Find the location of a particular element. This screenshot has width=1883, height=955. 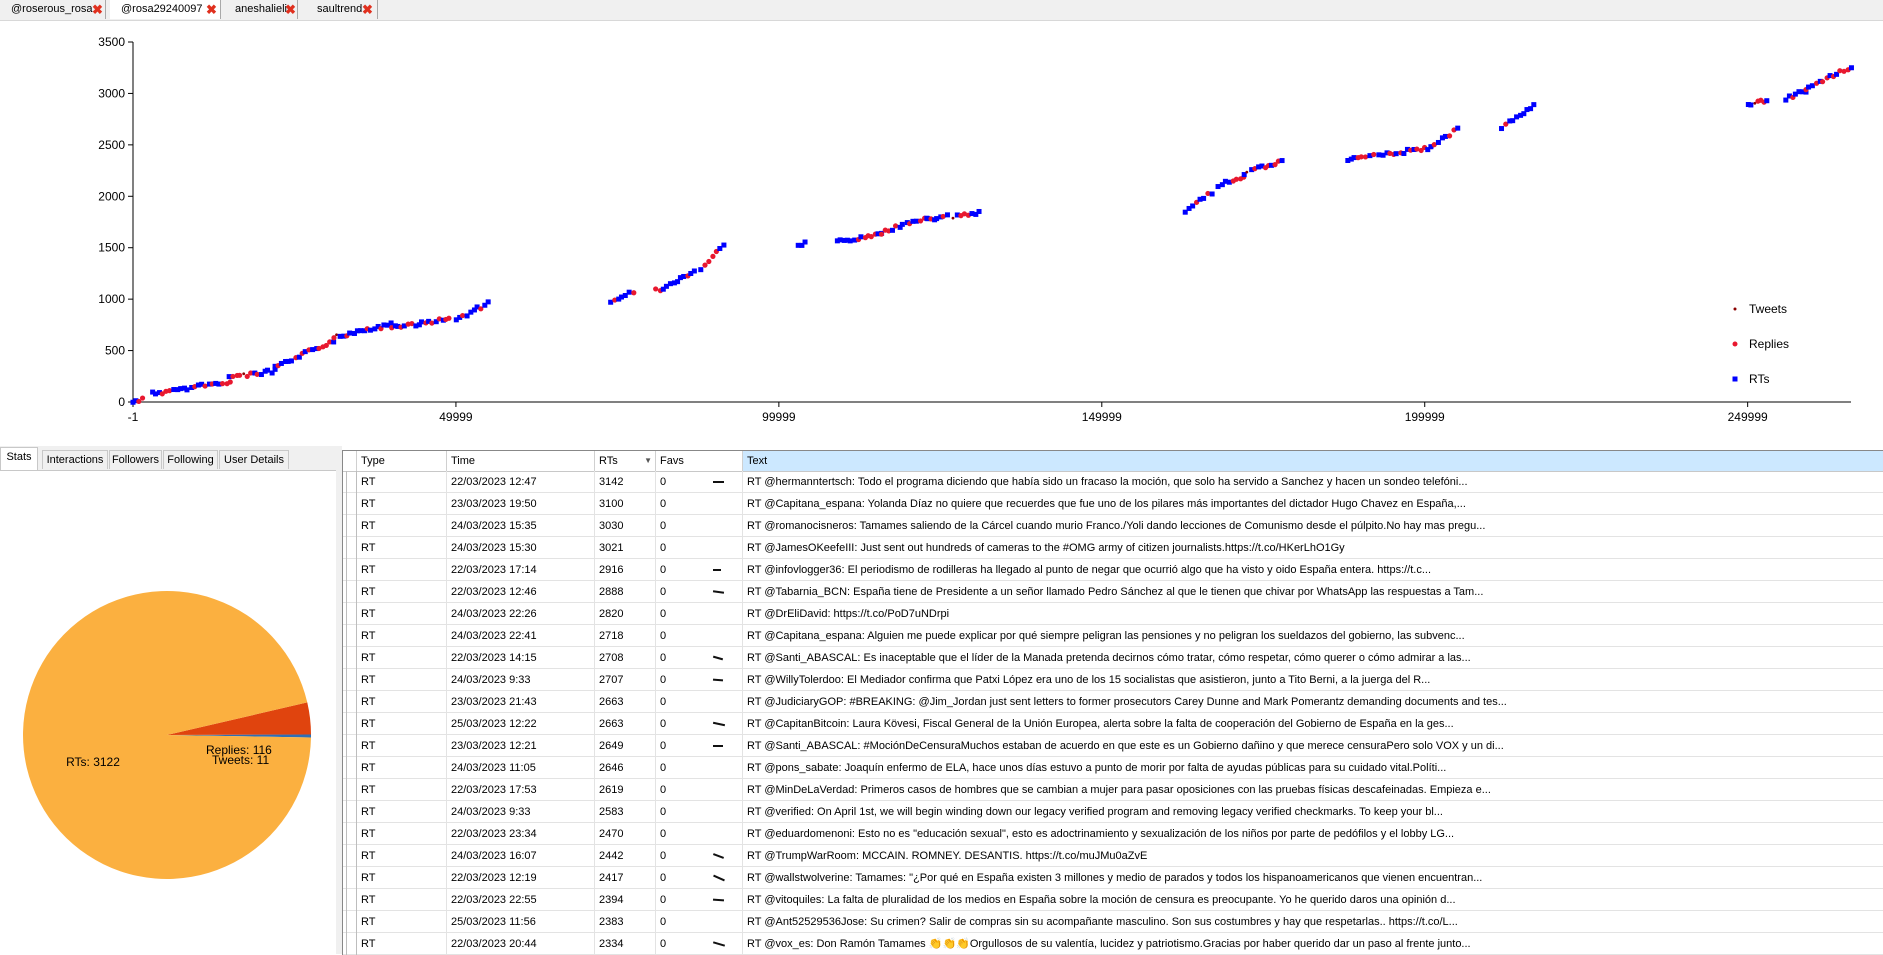

cell-rts: 2383 is located at coordinates (625, 922).